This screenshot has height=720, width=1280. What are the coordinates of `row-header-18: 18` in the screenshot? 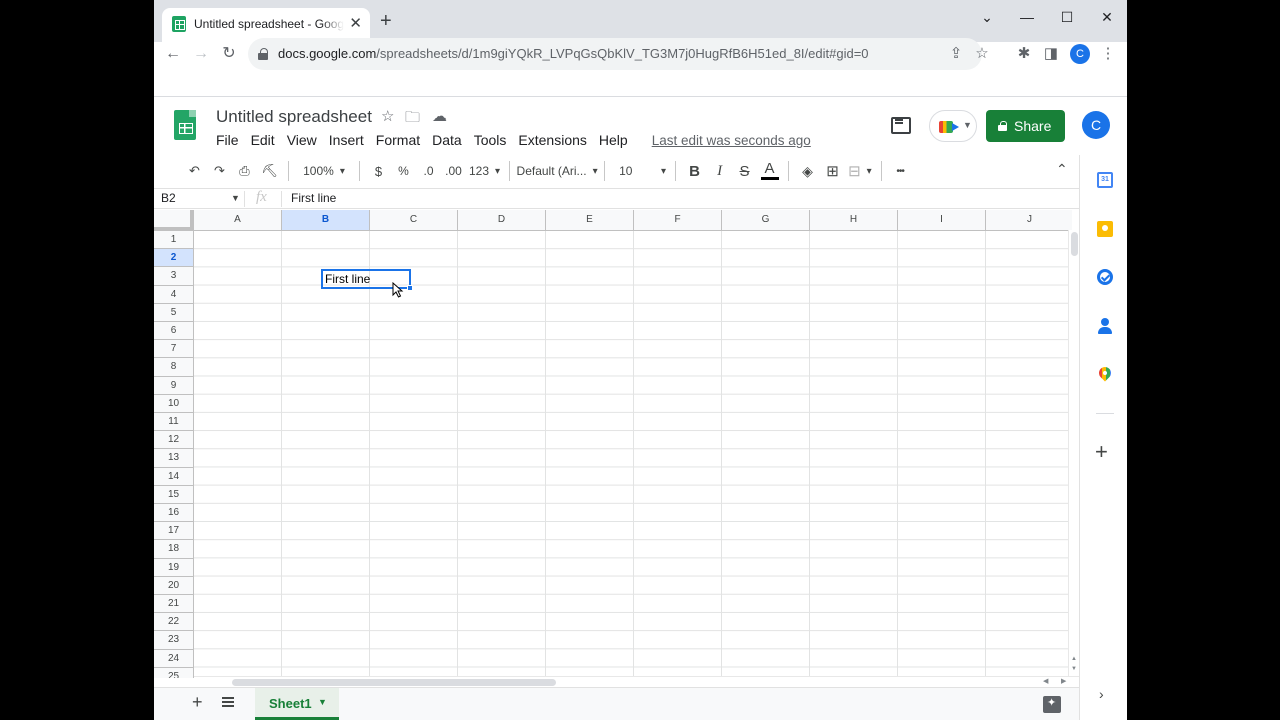 It's located at (174, 549).